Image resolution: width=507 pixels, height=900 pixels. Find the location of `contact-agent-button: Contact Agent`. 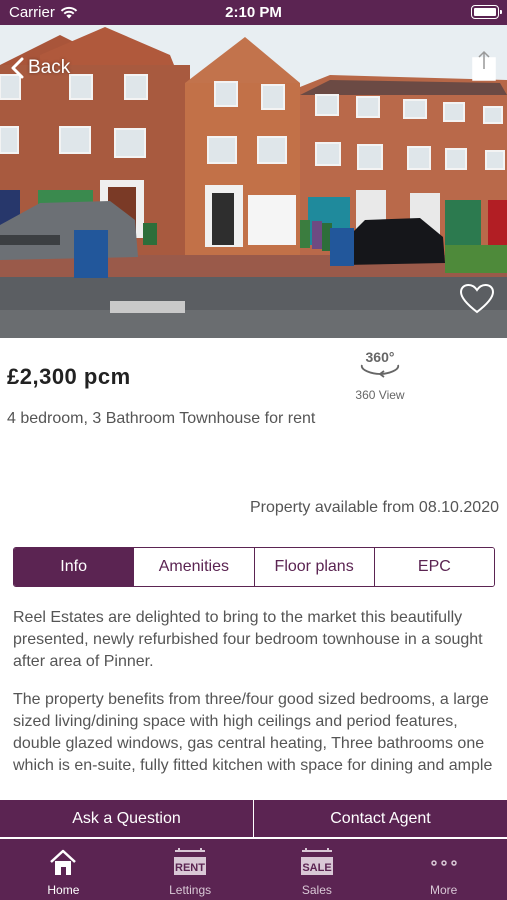

contact-agent-button: Contact Agent is located at coordinates (380, 818).